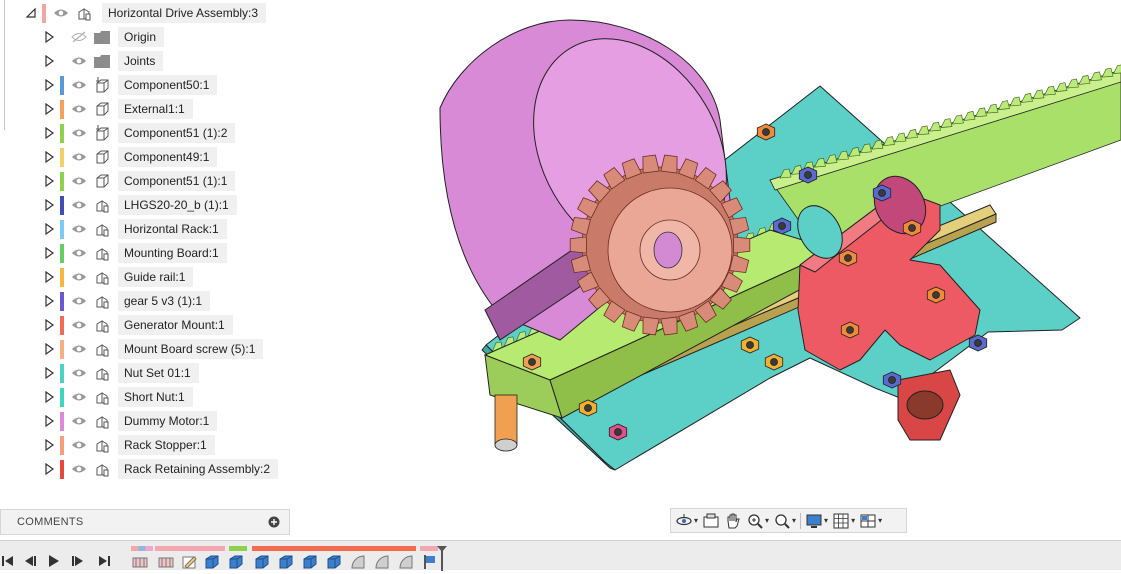 Image resolution: width=1121 pixels, height=574 pixels. I want to click on browser-tree-item: External1:1, so click(117, 109).